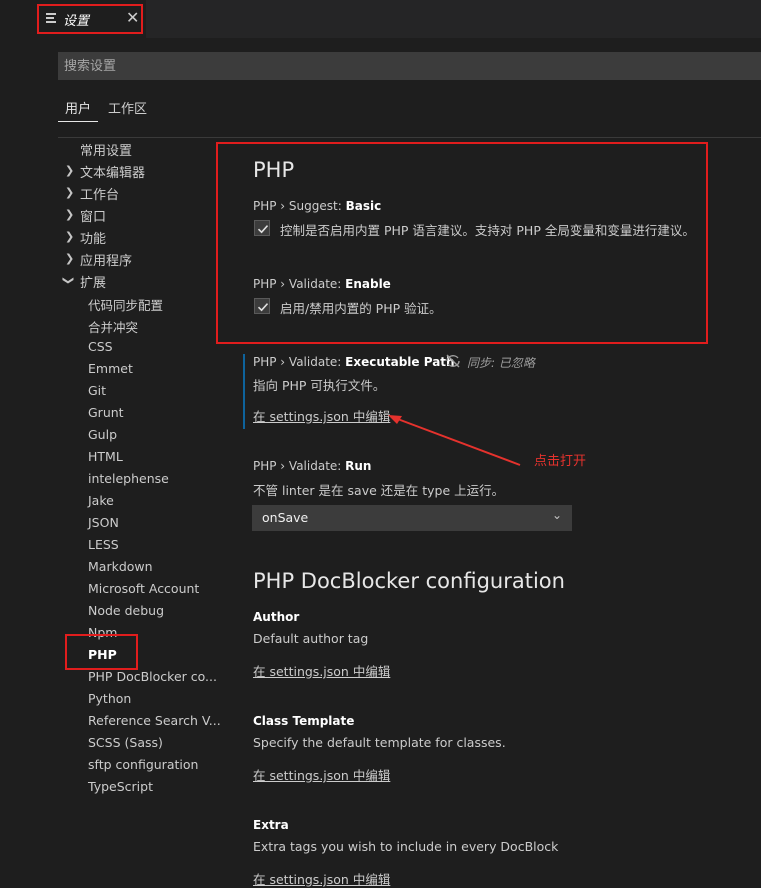  Describe the element at coordinates (106, 259) in the screenshot. I see `toc-item-application: 应用程序` at that location.